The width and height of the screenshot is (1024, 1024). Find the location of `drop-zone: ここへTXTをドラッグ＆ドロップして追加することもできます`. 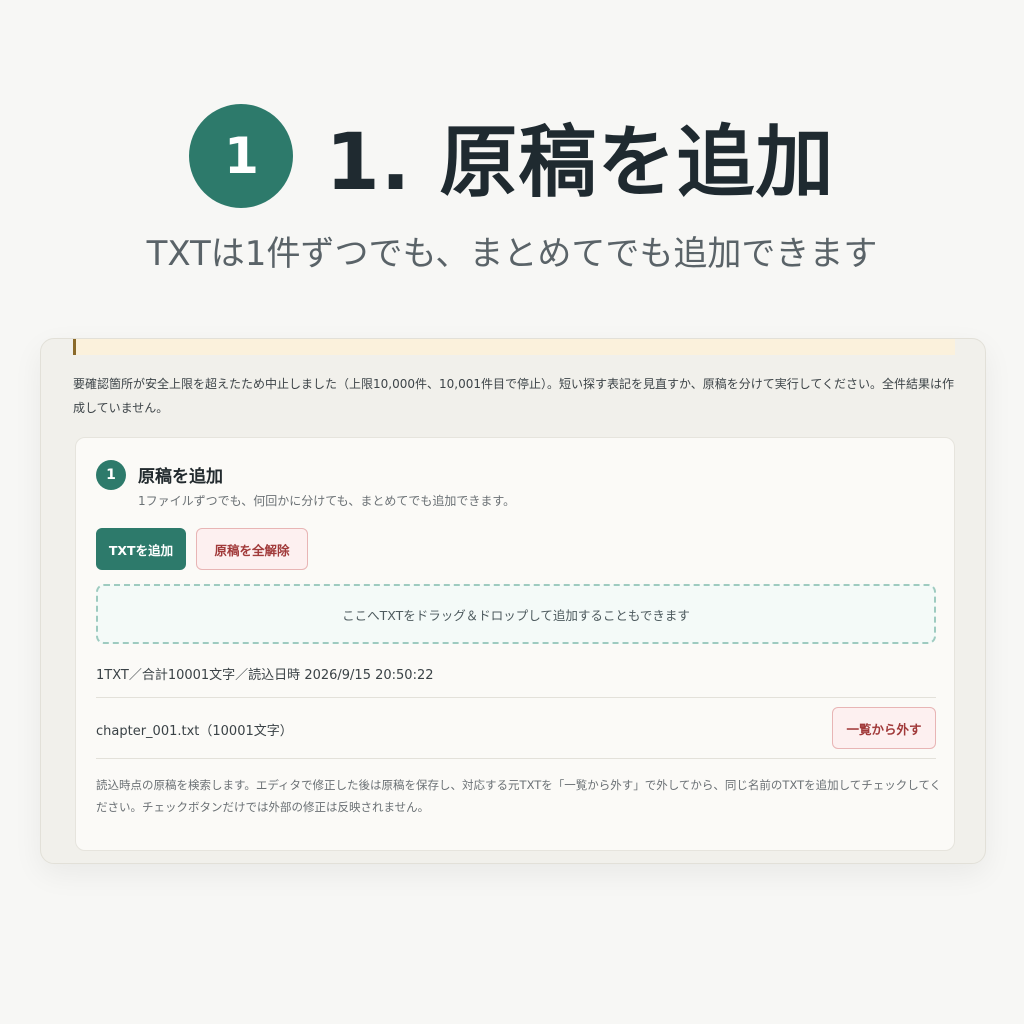

drop-zone: ここへTXTをドラッグ＆ドロップして追加することもできます is located at coordinates (516, 614).